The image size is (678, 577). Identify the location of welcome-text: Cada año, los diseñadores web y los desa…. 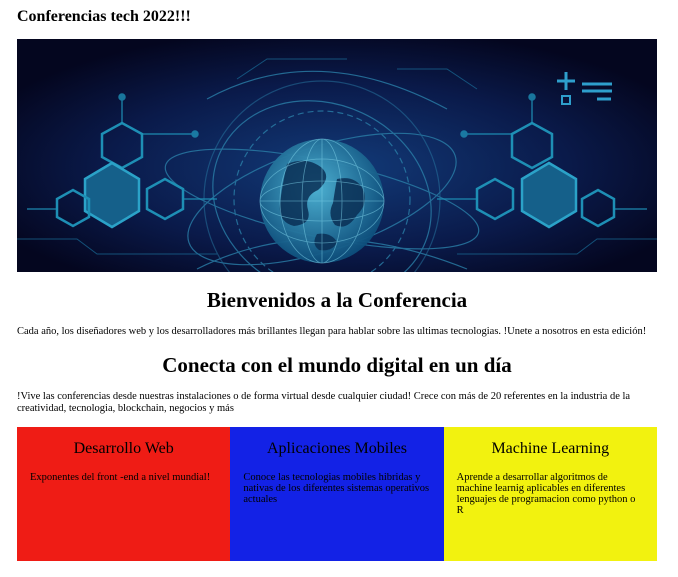
(332, 331).